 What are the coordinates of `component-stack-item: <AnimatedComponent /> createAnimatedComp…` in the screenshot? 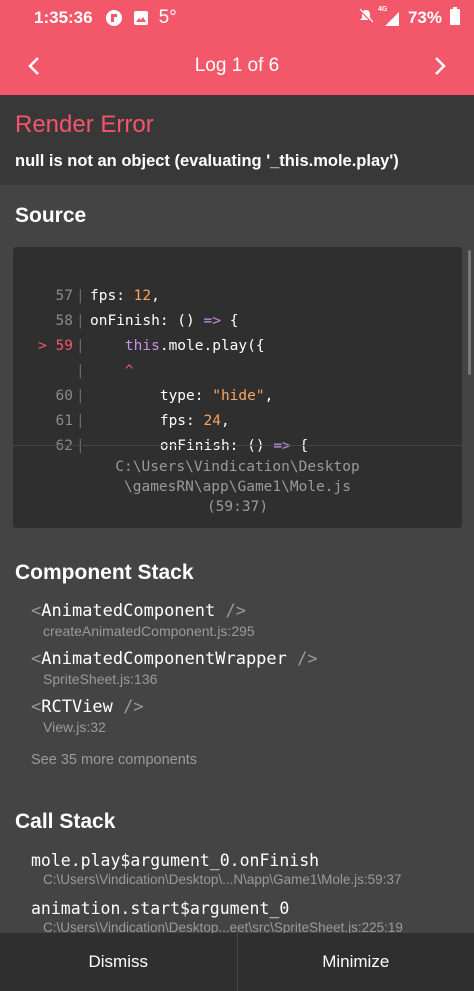 It's located at (143, 620).